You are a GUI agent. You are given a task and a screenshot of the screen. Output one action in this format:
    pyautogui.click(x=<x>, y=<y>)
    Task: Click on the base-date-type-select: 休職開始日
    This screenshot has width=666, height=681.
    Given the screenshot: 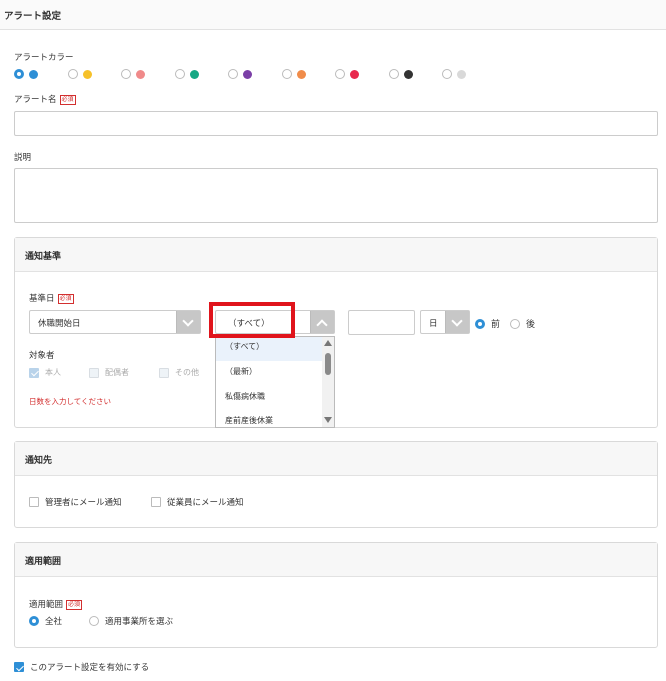 What is the action you would take?
    pyautogui.click(x=115, y=322)
    